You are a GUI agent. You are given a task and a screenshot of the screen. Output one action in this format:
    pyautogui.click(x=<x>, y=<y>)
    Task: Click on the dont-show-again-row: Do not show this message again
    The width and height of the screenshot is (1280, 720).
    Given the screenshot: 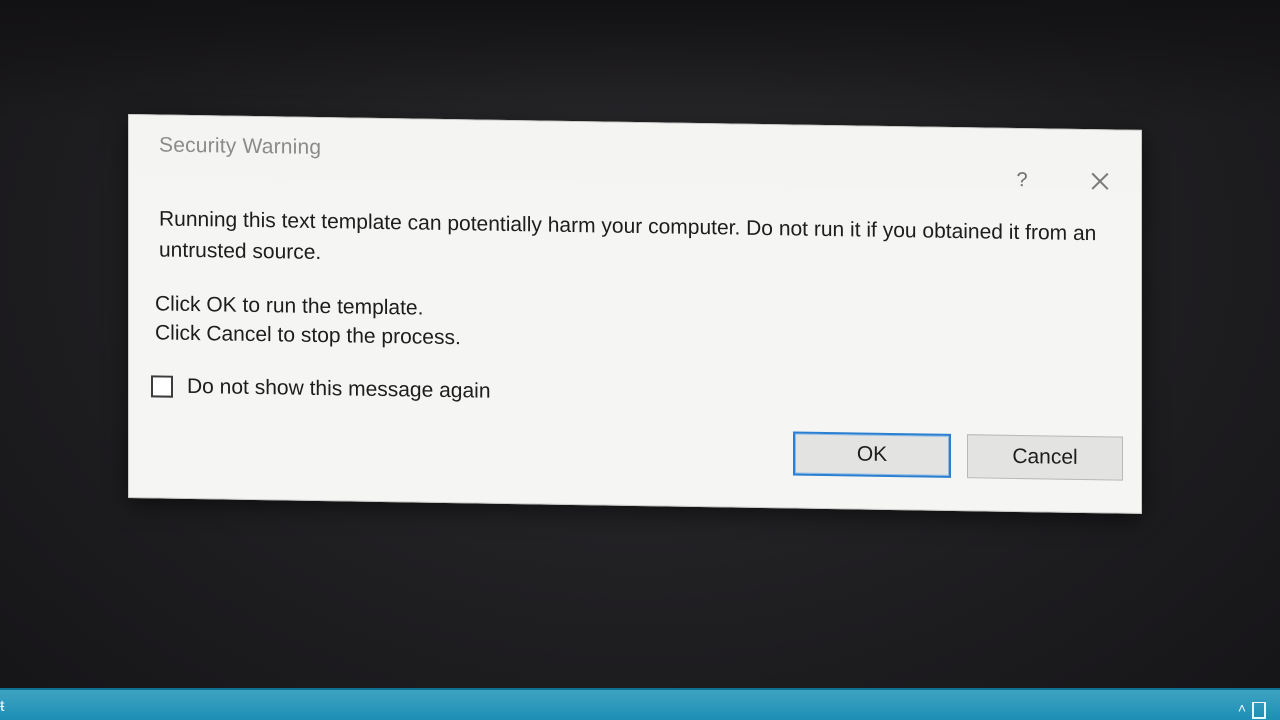 What is the action you would take?
    pyautogui.click(x=321, y=388)
    